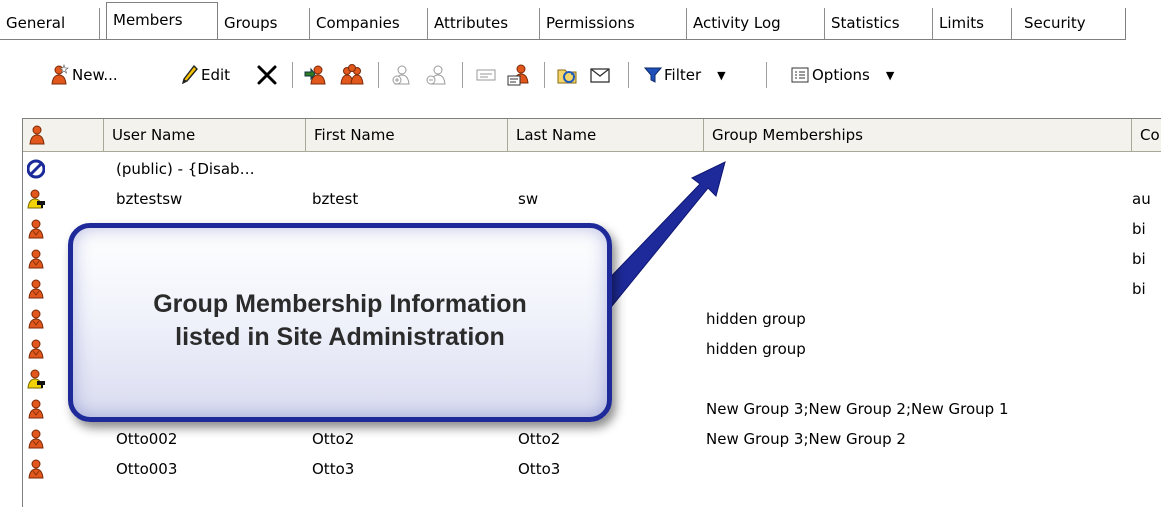  I want to click on cell-last-name: Otto2, so click(539, 439).